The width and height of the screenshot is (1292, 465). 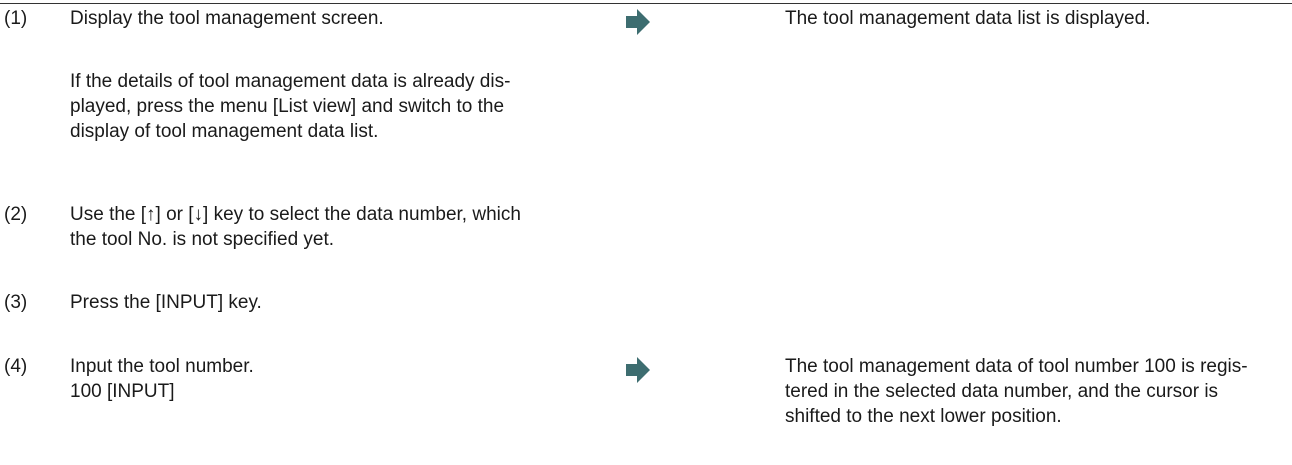 I want to click on top-rule, so click(x=646, y=3).